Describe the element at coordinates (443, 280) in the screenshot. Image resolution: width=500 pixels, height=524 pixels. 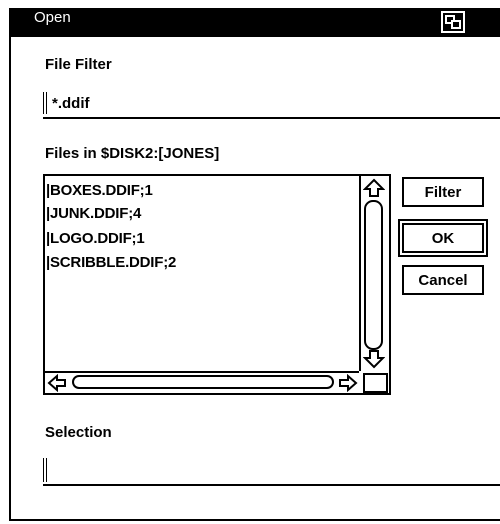
I see `cancel-button: Cancel` at that location.